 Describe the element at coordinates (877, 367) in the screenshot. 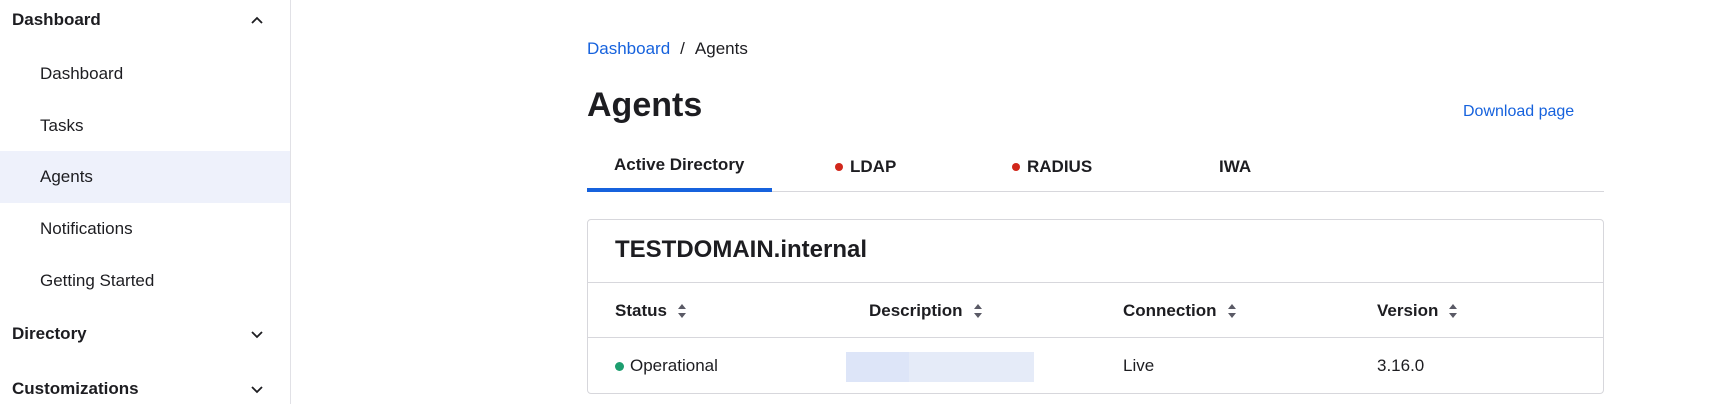

I see `loading-shimmer` at that location.